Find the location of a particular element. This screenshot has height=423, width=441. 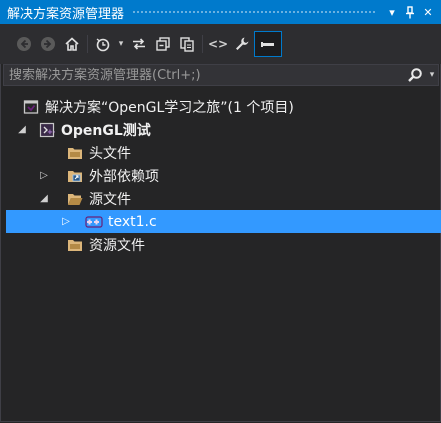

pin-icon is located at coordinates (410, 11).